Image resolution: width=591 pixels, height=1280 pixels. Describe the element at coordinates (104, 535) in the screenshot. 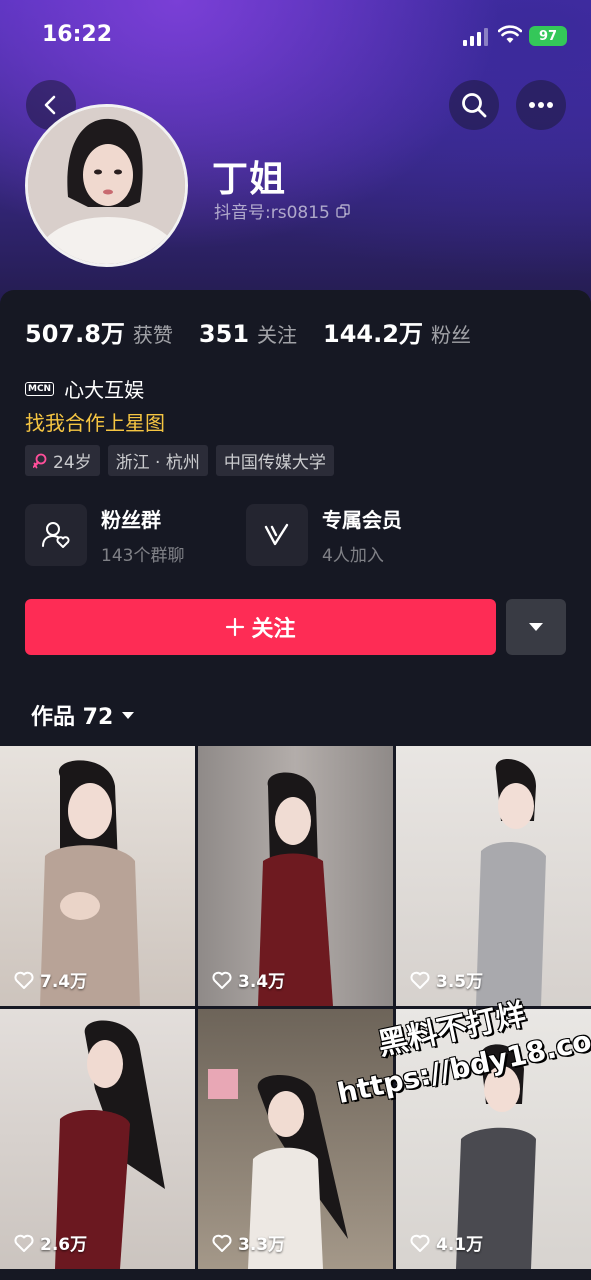

I see `fan-group-entry: 粉丝群 143个群聊` at that location.